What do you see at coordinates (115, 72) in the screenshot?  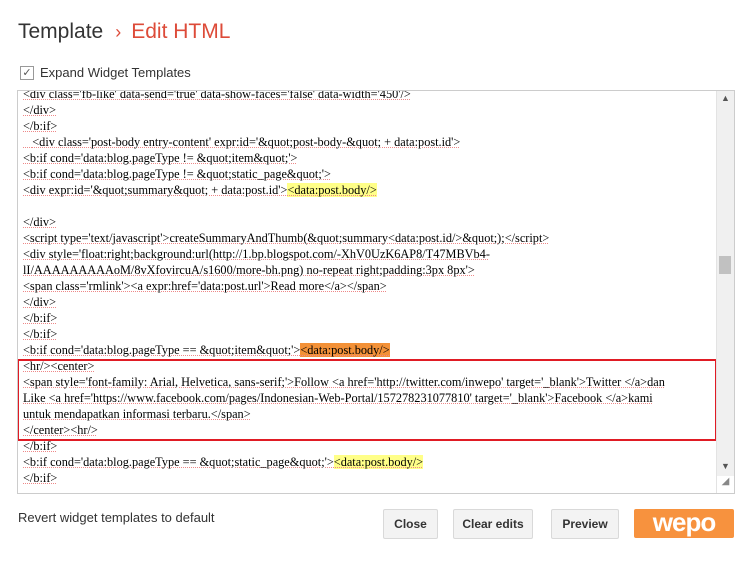 I see `expand-widget-label: Expand Widget Templates` at bounding box center [115, 72].